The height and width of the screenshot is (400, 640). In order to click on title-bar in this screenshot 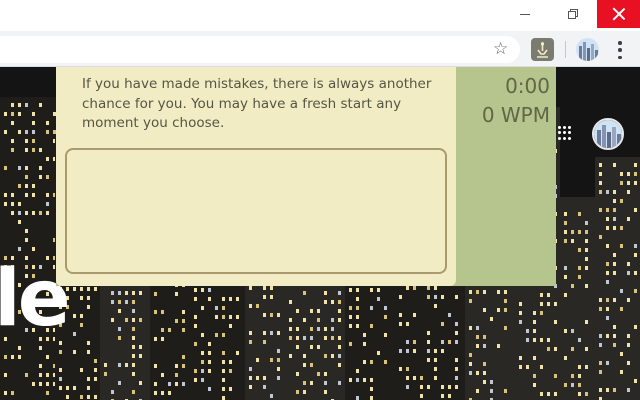, I will do `click(320, 15)`.